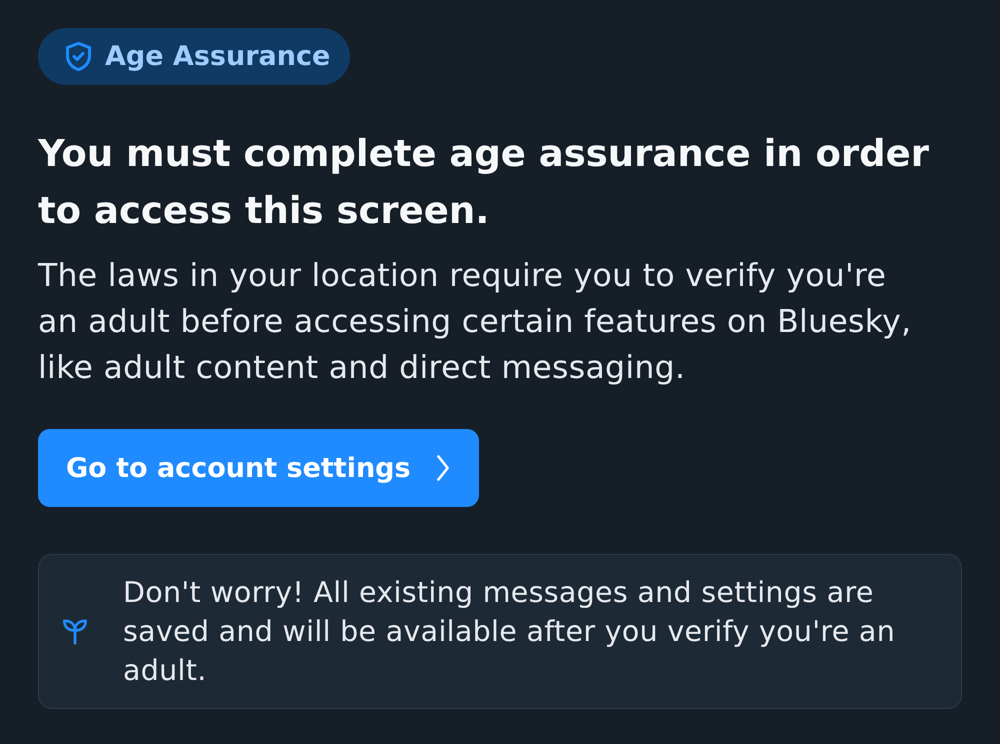  What do you see at coordinates (217, 56) in the screenshot?
I see `badge-label: Age Assurance` at bounding box center [217, 56].